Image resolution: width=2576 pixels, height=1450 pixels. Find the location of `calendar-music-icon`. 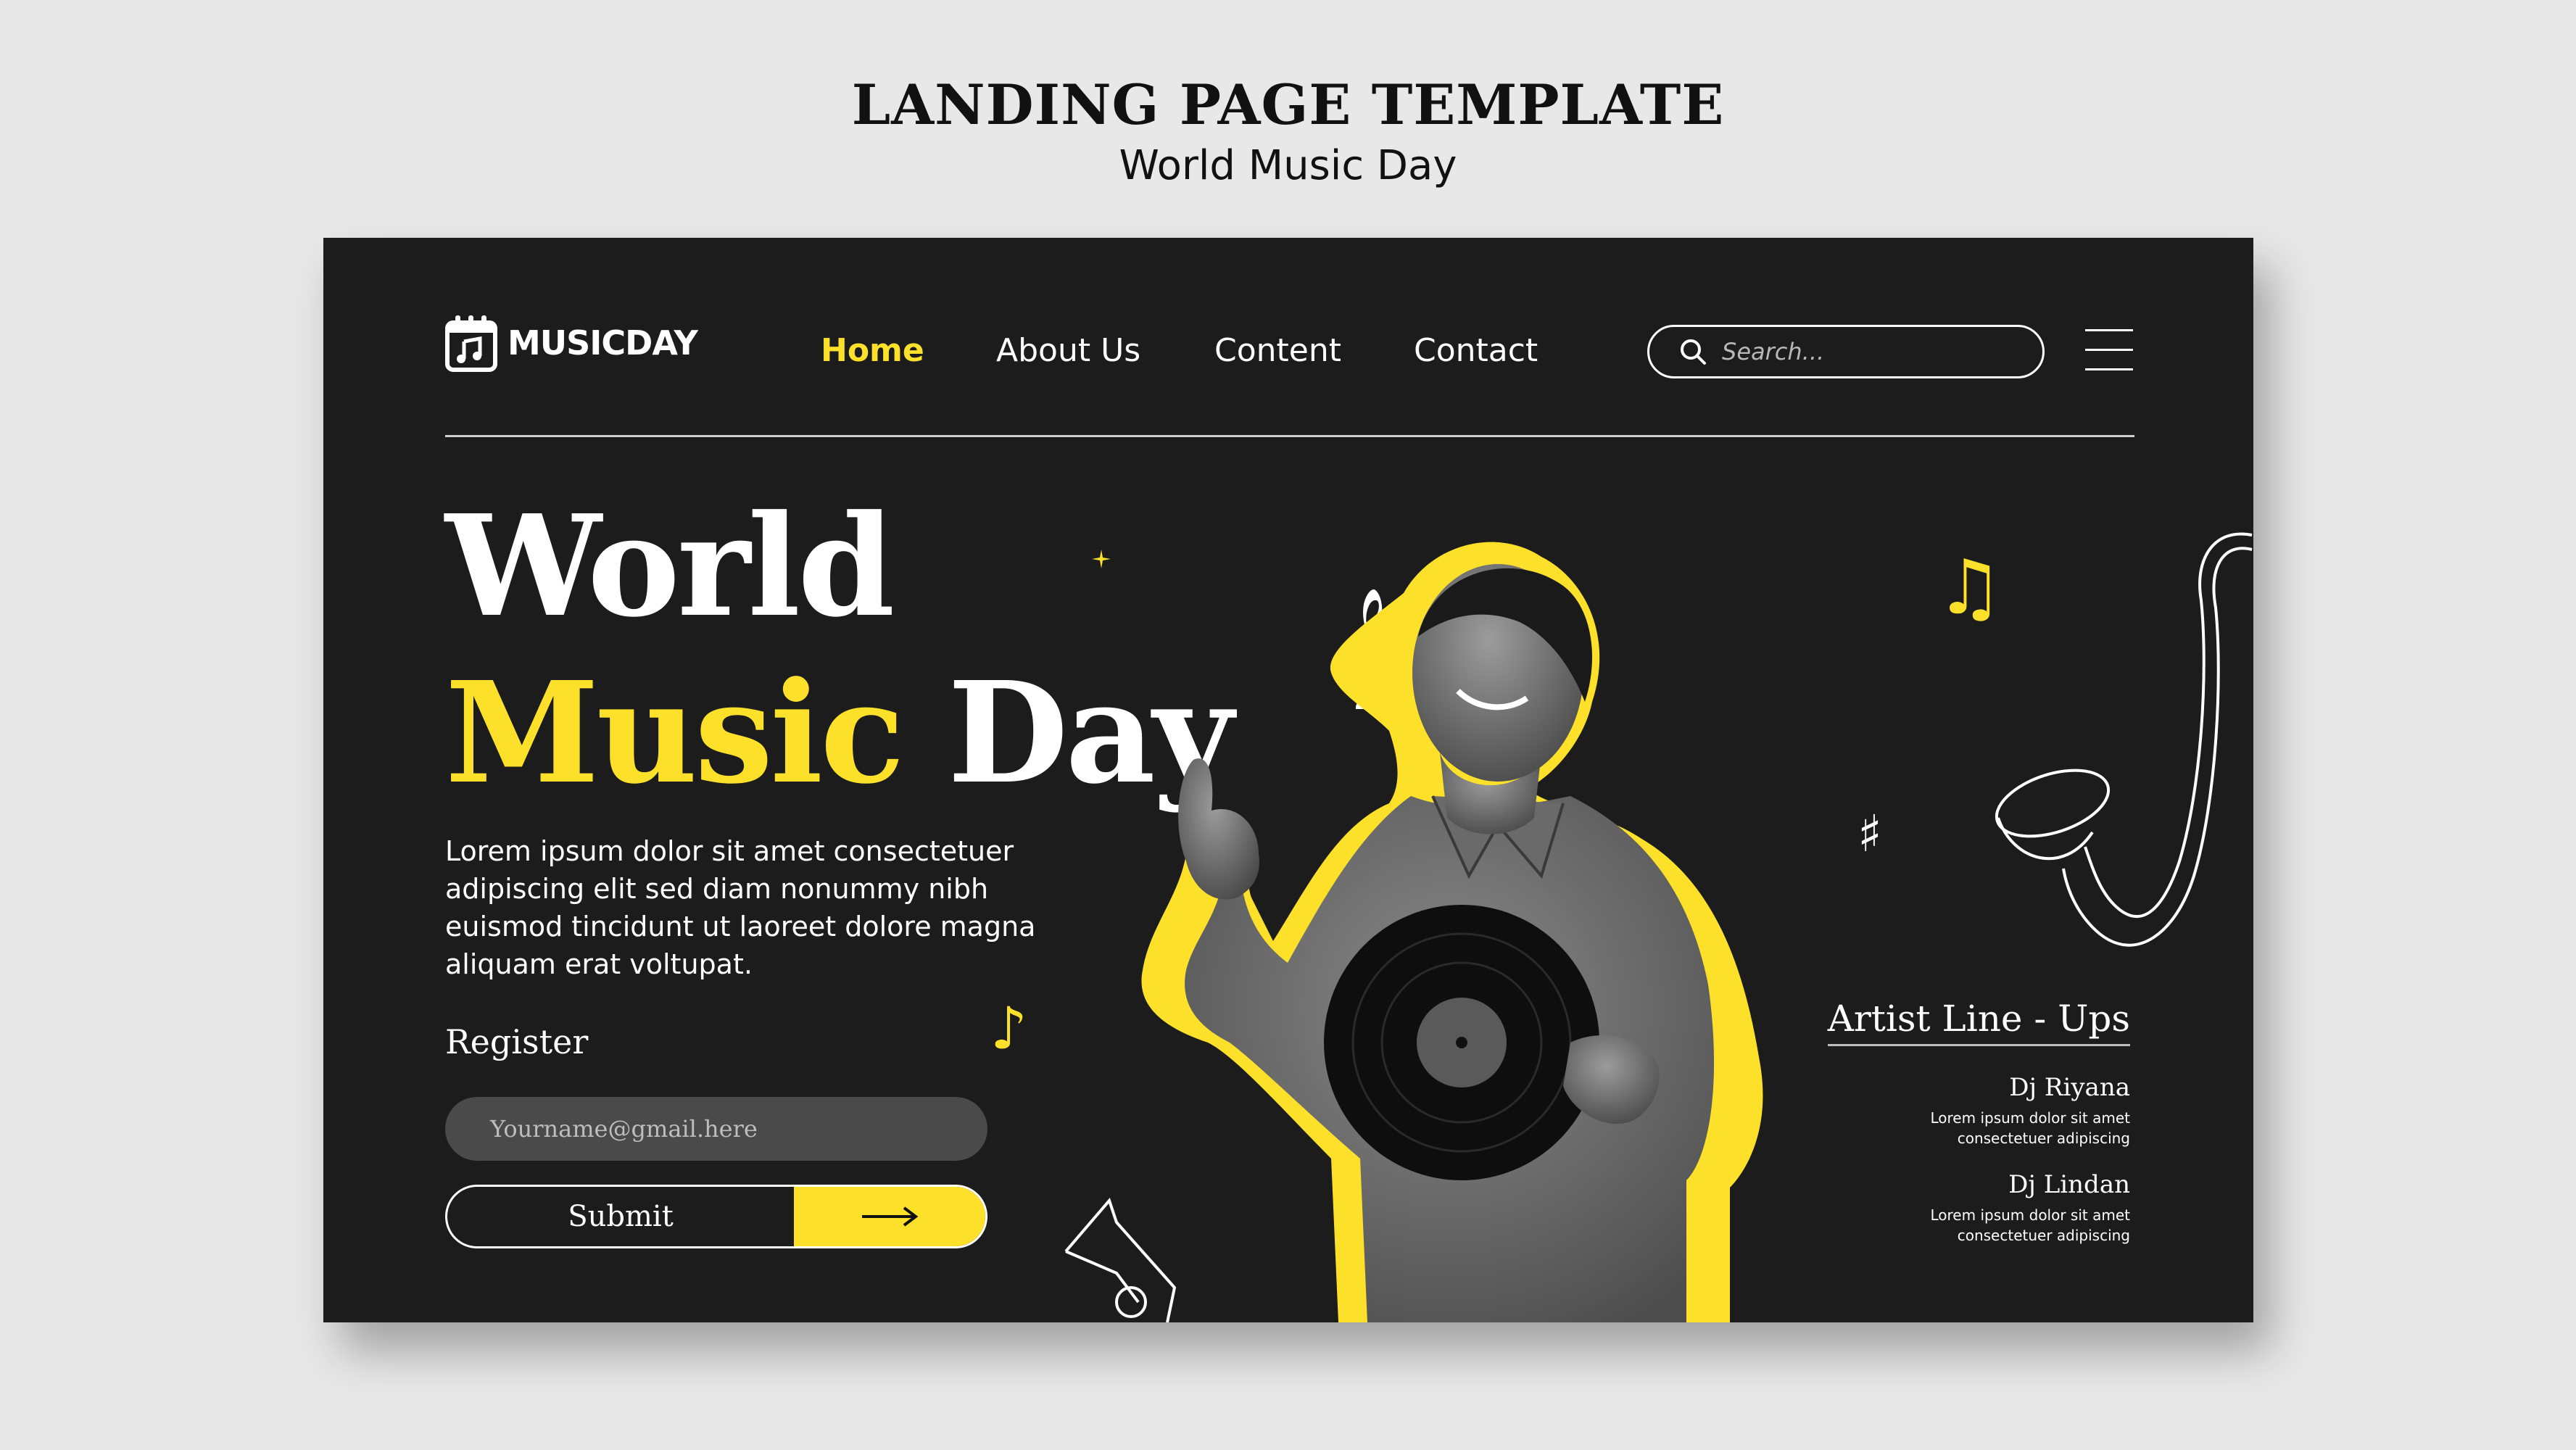

calendar-music-icon is located at coordinates (471, 343).